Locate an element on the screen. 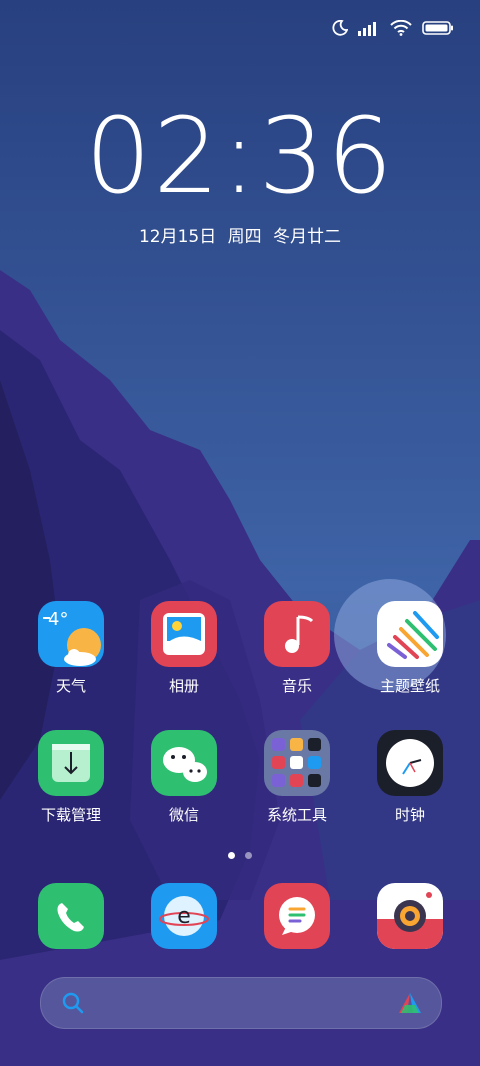 The height and width of the screenshot is (1066, 480). app-label: 系统工具 is located at coordinates (296, 815).